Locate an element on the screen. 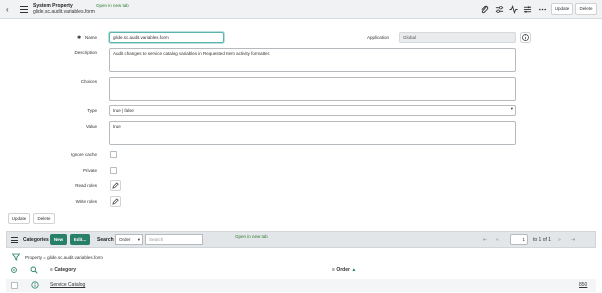  column-header-order-label: Order is located at coordinates (343, 270).